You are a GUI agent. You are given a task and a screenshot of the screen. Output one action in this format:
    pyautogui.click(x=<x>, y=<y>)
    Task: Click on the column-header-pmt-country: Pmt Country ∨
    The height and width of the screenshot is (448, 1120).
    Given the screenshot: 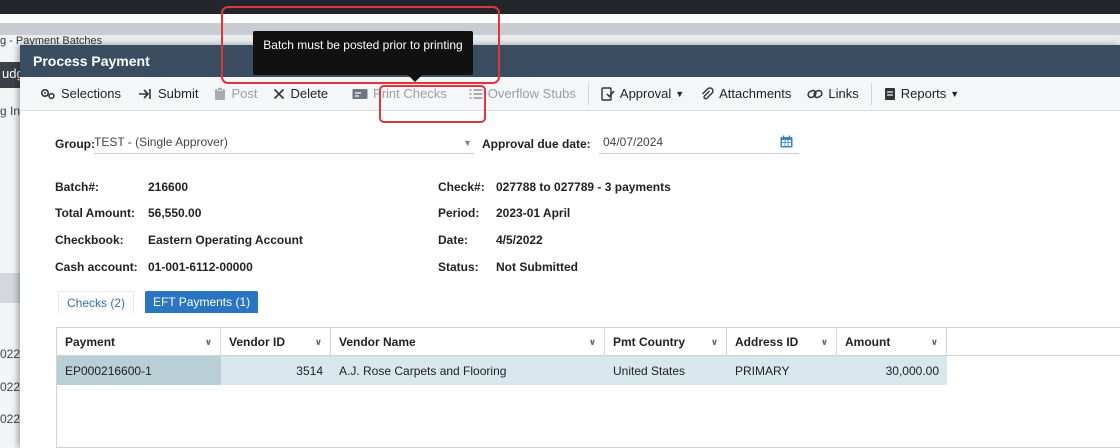 What is the action you would take?
    pyautogui.click(x=666, y=342)
    